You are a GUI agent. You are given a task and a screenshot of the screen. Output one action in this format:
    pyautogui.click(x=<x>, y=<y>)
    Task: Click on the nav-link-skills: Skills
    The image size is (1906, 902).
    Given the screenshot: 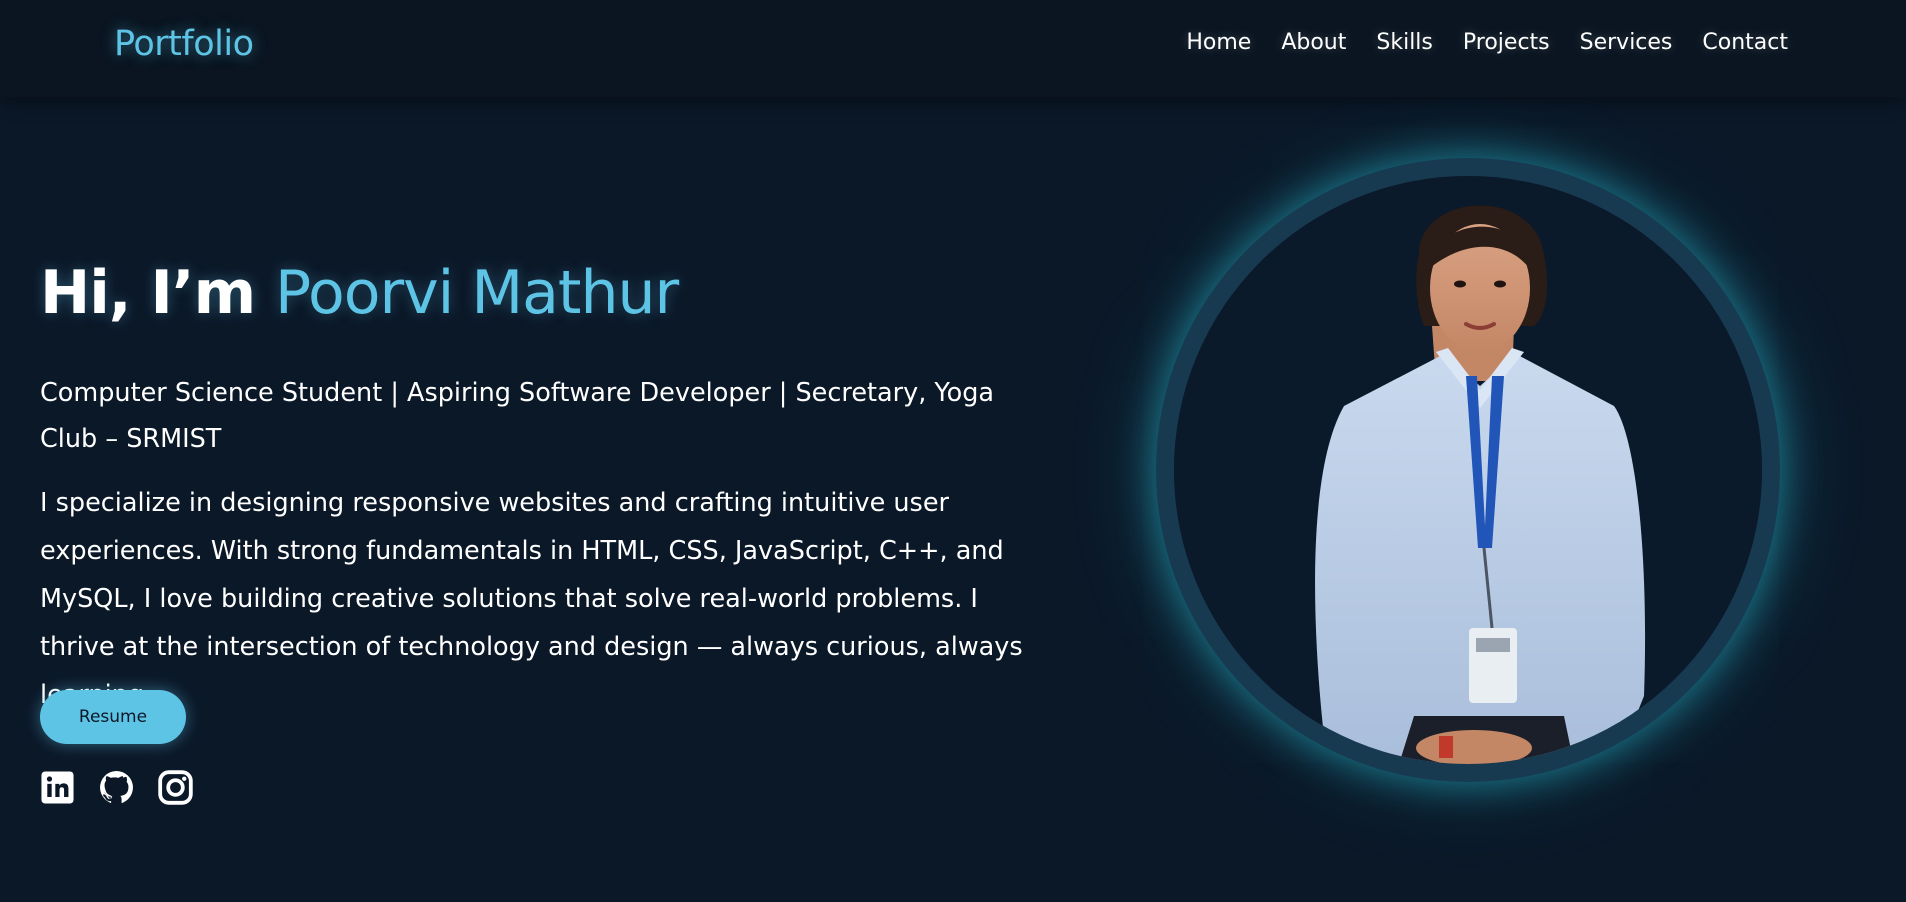 What is the action you would take?
    pyautogui.click(x=1404, y=42)
    